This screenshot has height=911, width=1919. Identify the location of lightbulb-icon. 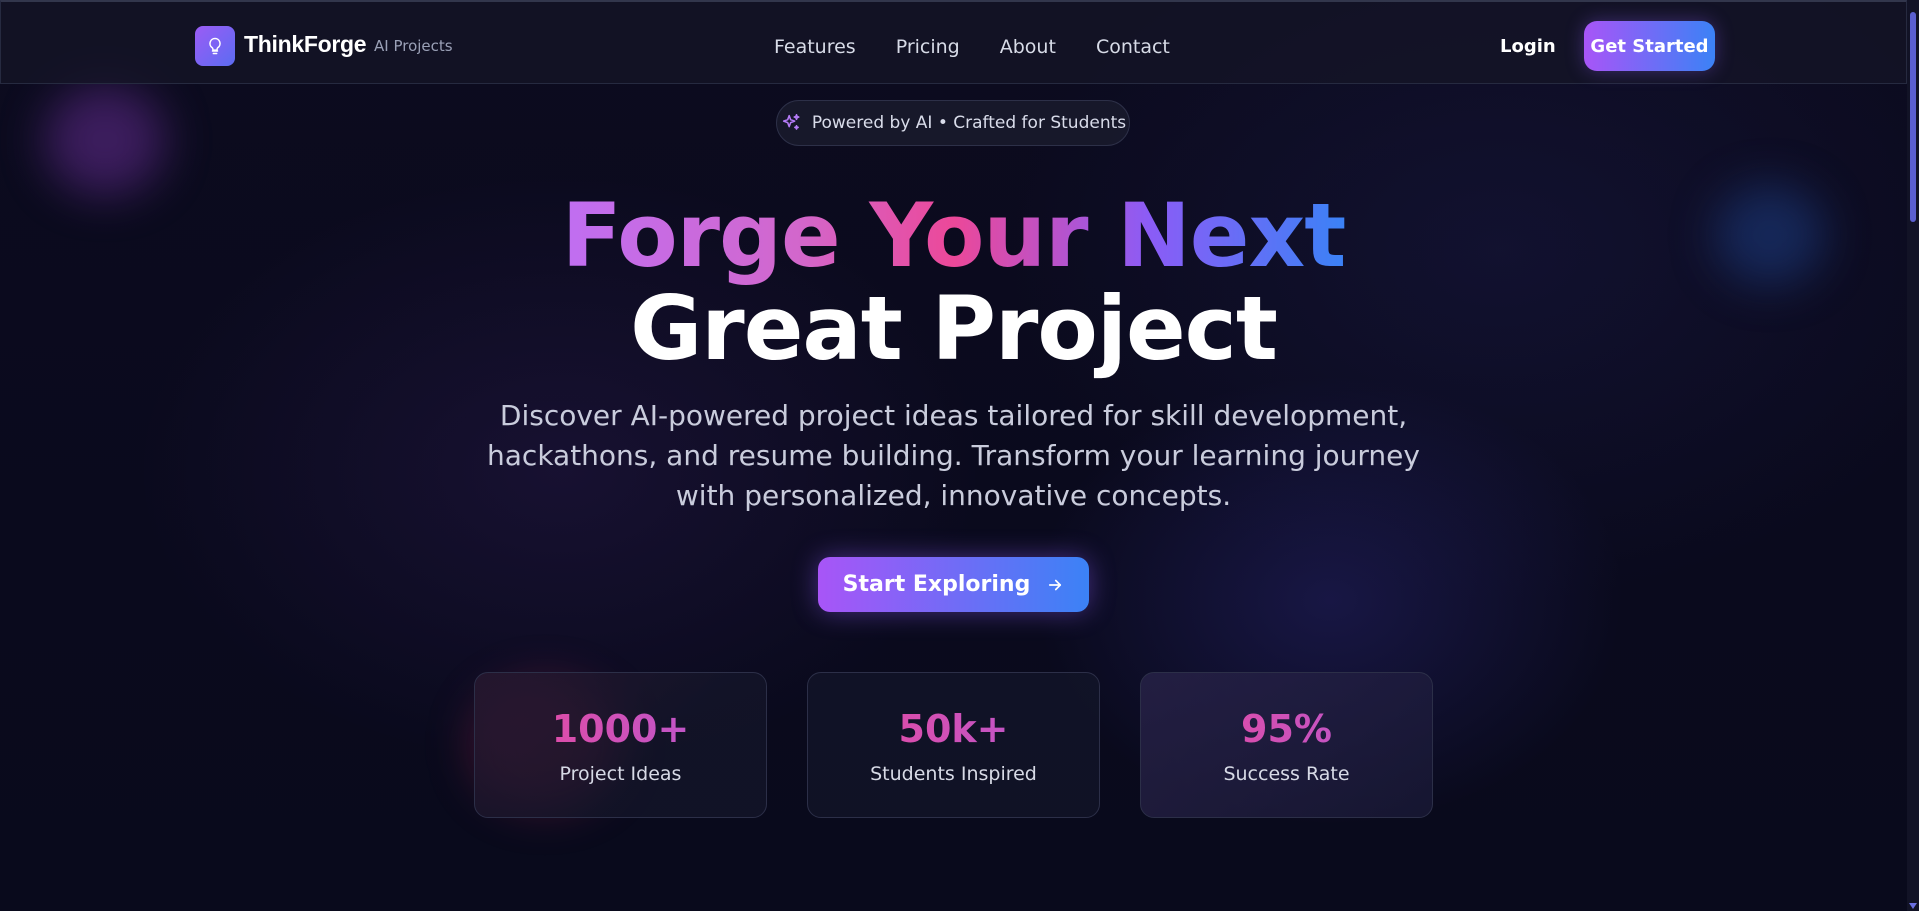
(215, 46).